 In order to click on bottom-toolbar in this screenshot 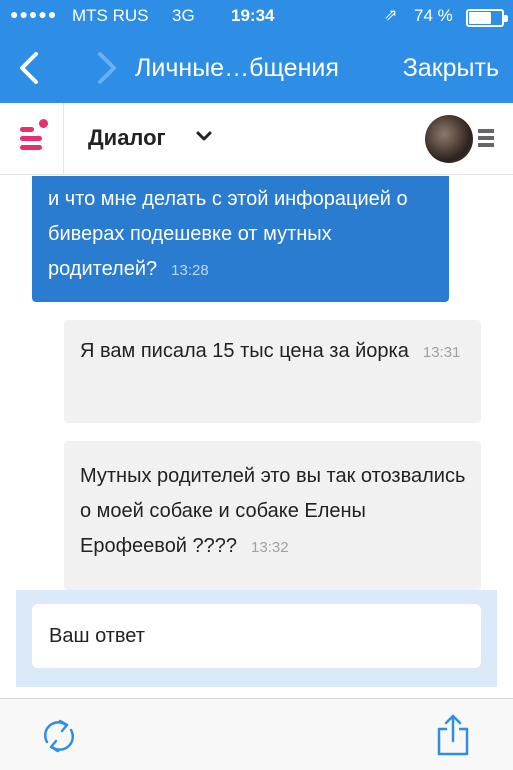, I will do `click(256, 734)`.